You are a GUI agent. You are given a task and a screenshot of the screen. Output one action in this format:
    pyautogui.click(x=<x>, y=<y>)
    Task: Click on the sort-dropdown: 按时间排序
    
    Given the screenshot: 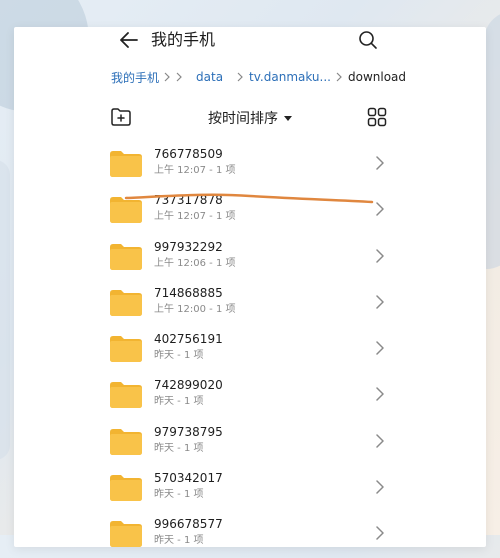 What is the action you would take?
    pyautogui.click(x=250, y=118)
    